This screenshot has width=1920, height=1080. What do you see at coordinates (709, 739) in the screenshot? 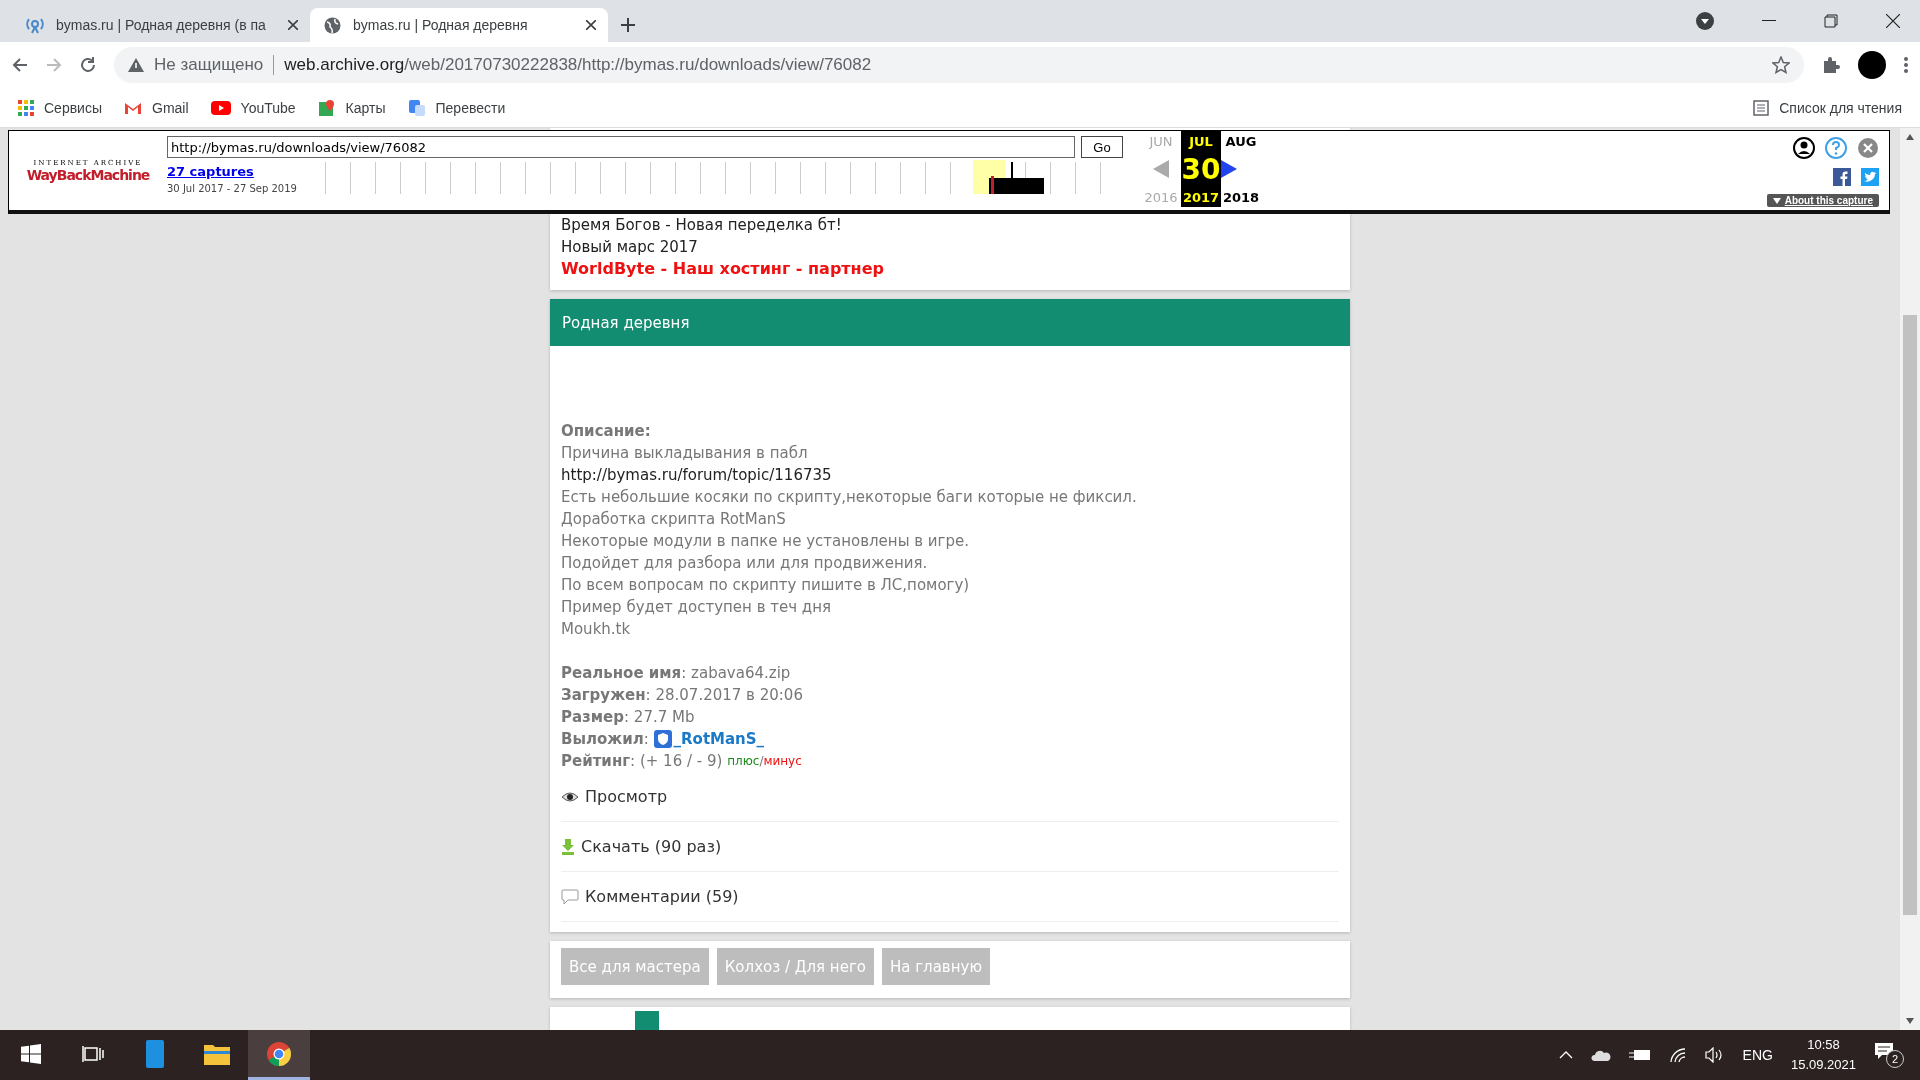
I see `uploader-link: _RotManS_` at bounding box center [709, 739].